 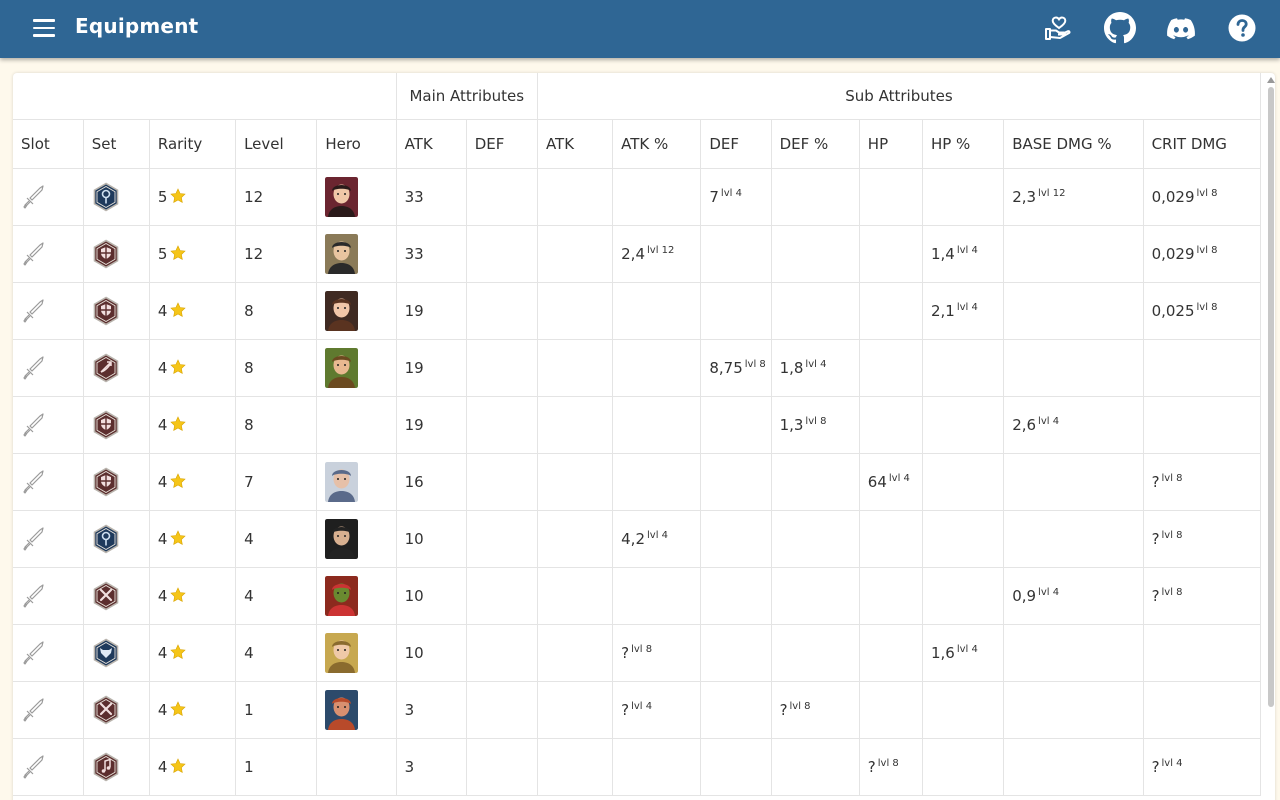 I want to click on column-header: HP, so click(x=891, y=144).